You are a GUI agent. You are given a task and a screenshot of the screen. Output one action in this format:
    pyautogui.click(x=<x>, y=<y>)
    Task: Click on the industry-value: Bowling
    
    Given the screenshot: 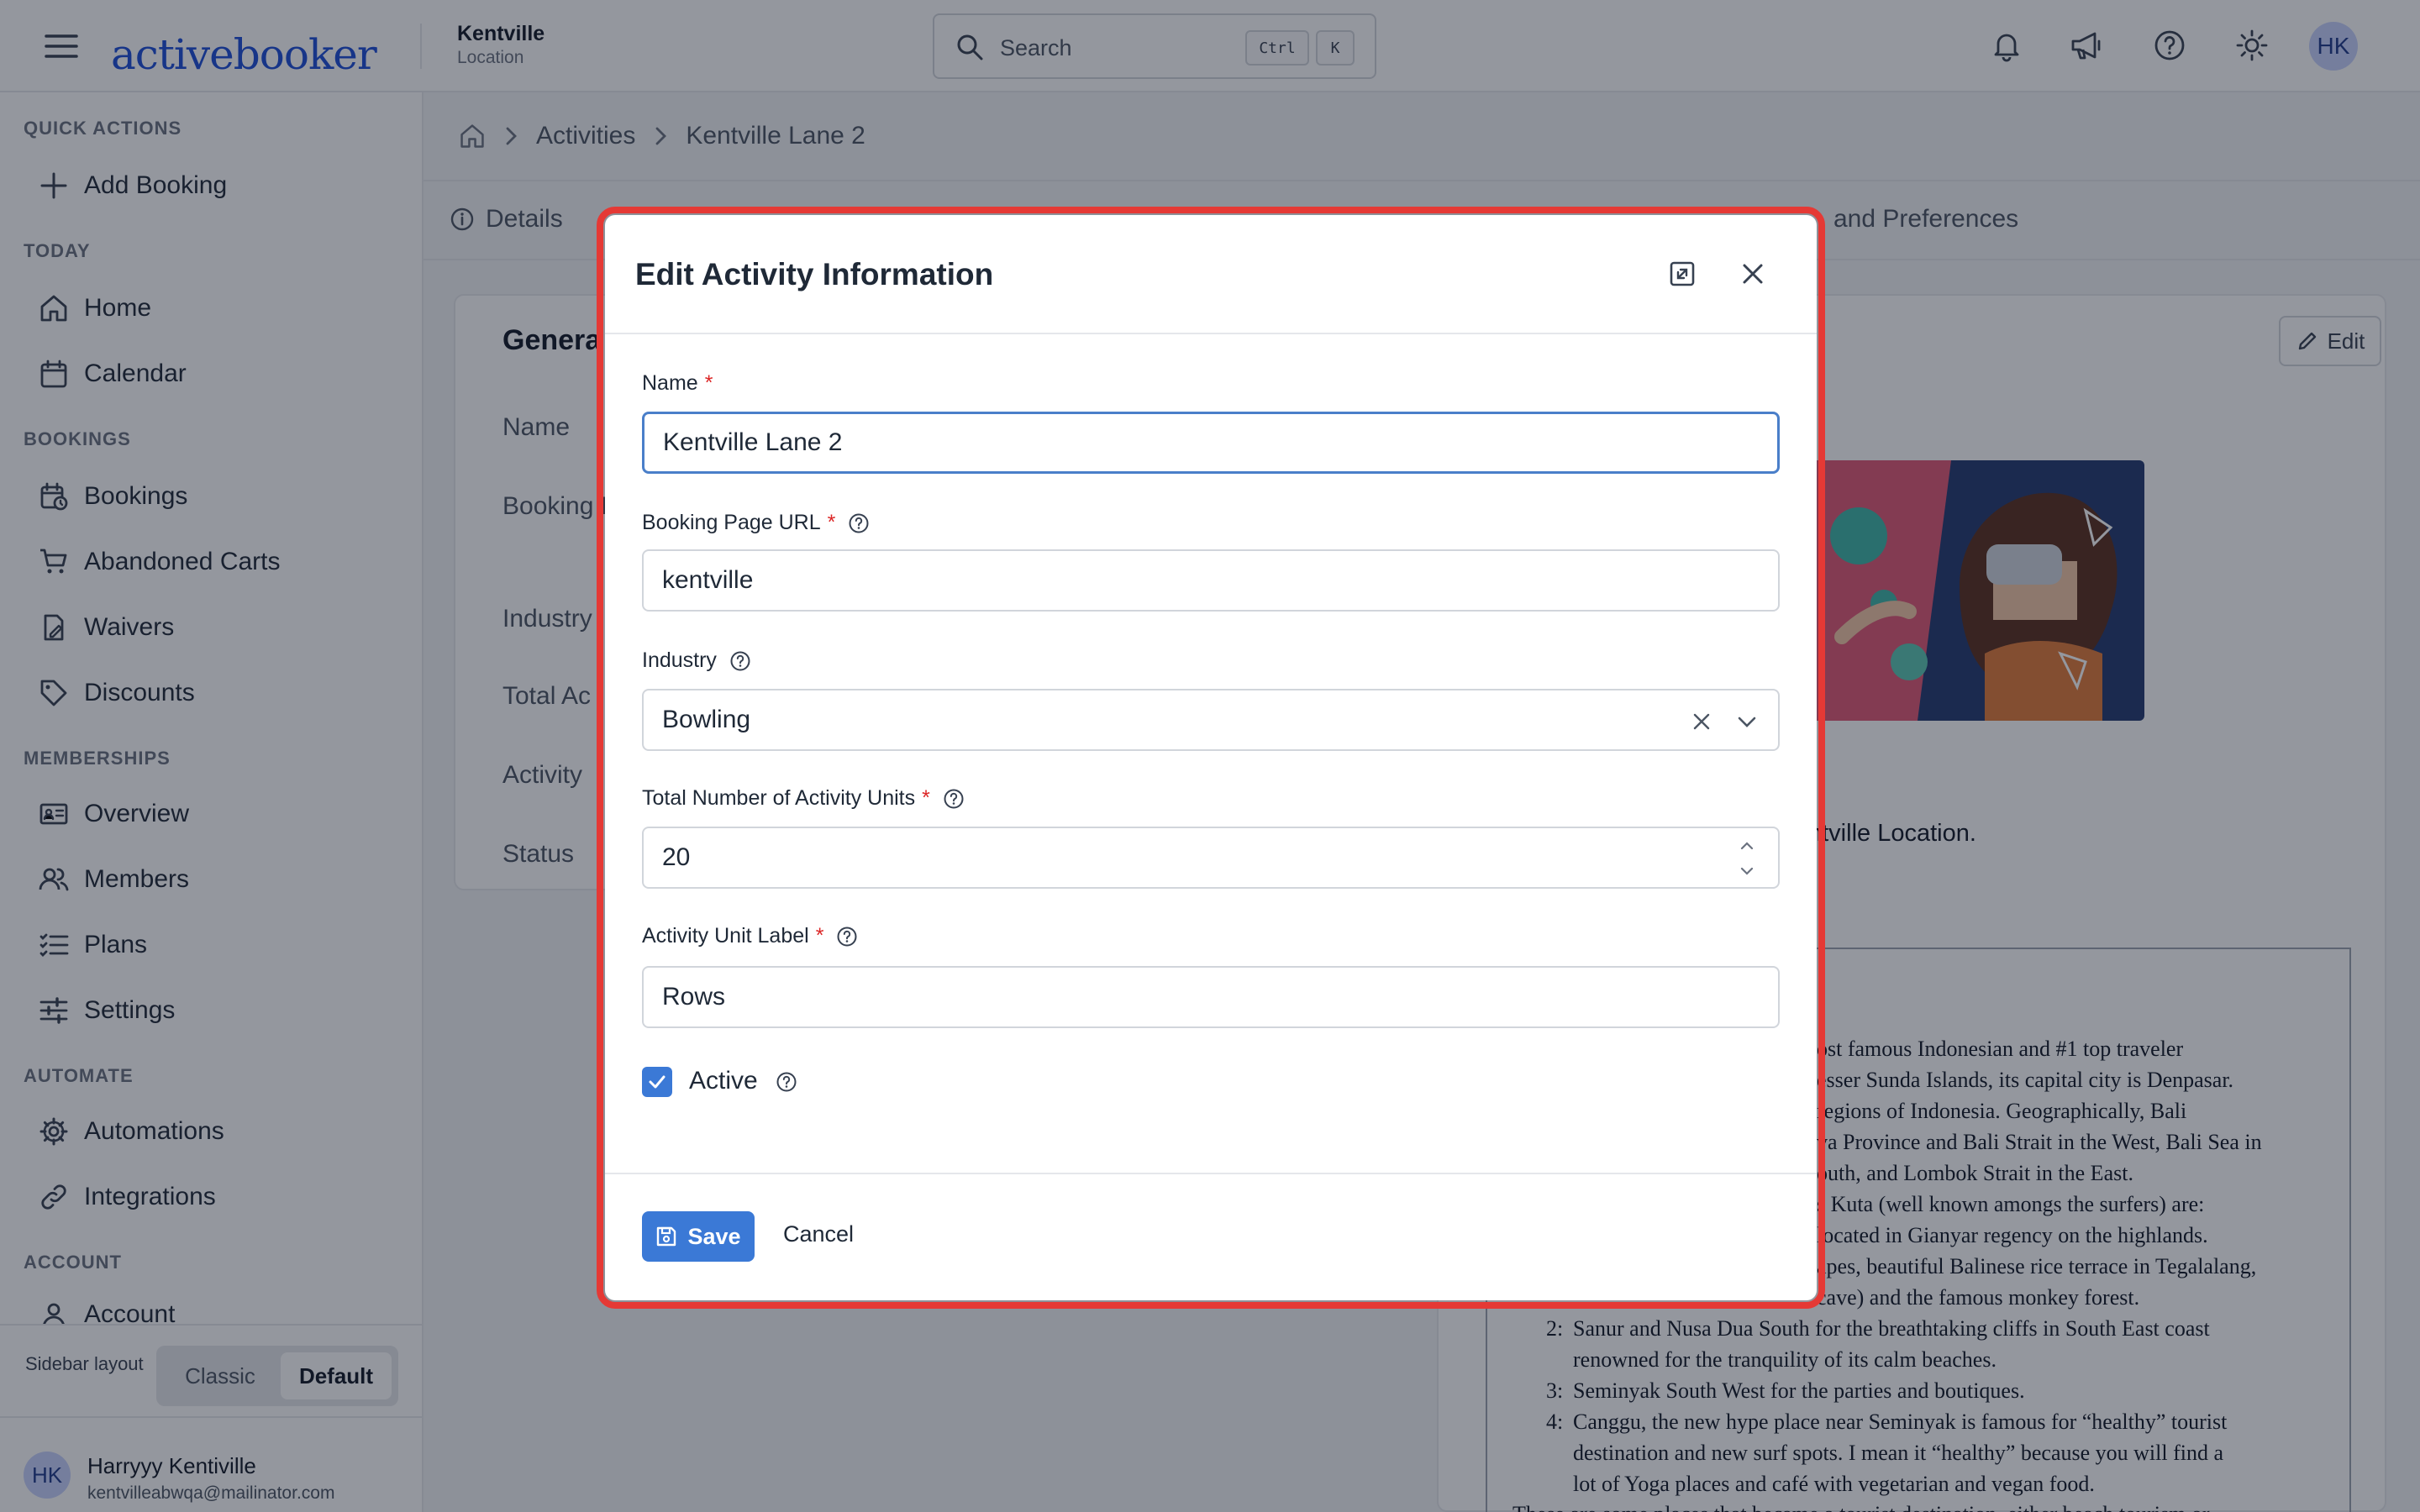 What is the action you would take?
    pyautogui.click(x=706, y=719)
    